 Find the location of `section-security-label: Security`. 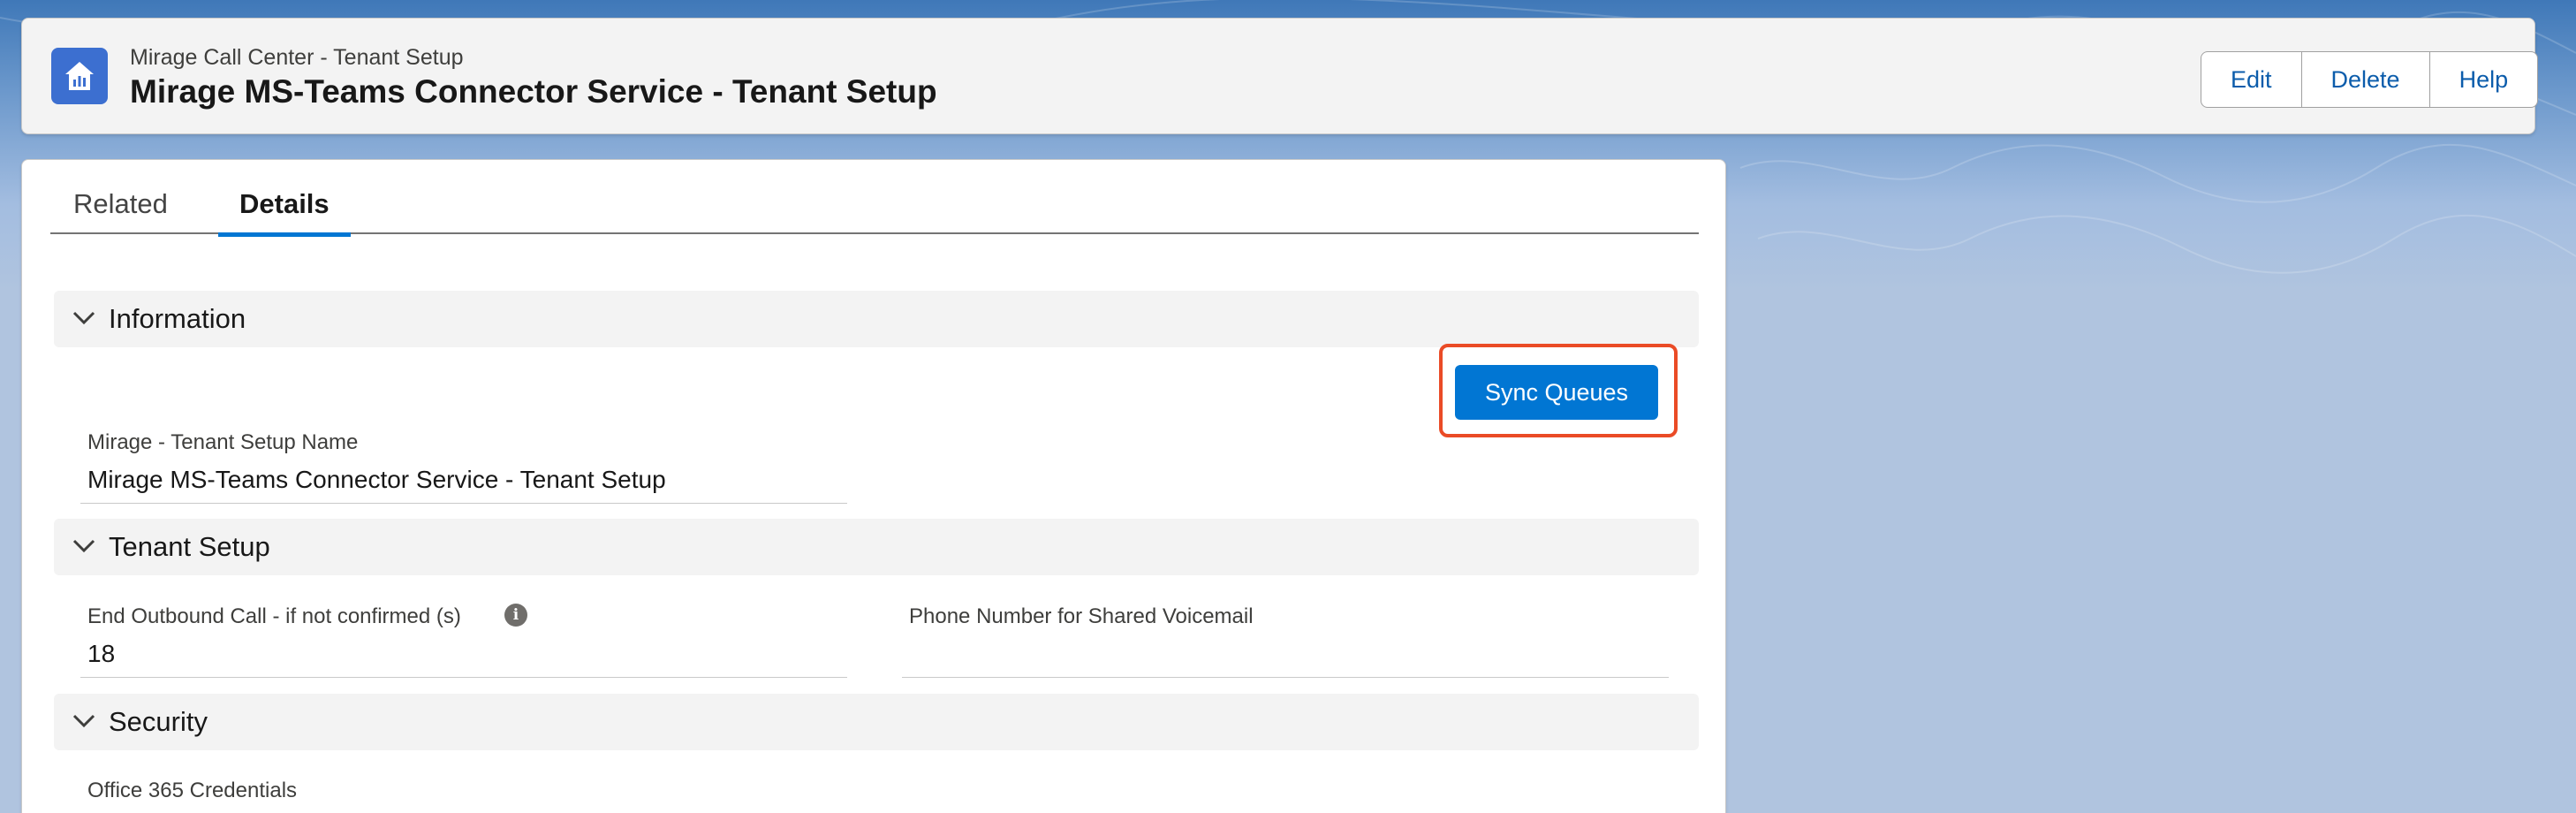

section-security-label: Security is located at coordinates (159, 721).